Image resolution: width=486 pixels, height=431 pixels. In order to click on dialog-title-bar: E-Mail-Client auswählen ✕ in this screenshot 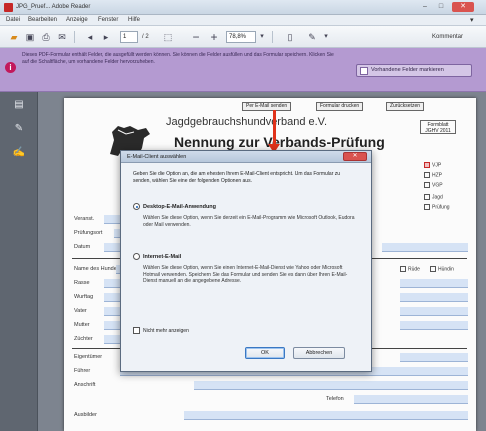, I will do `click(246, 157)`.